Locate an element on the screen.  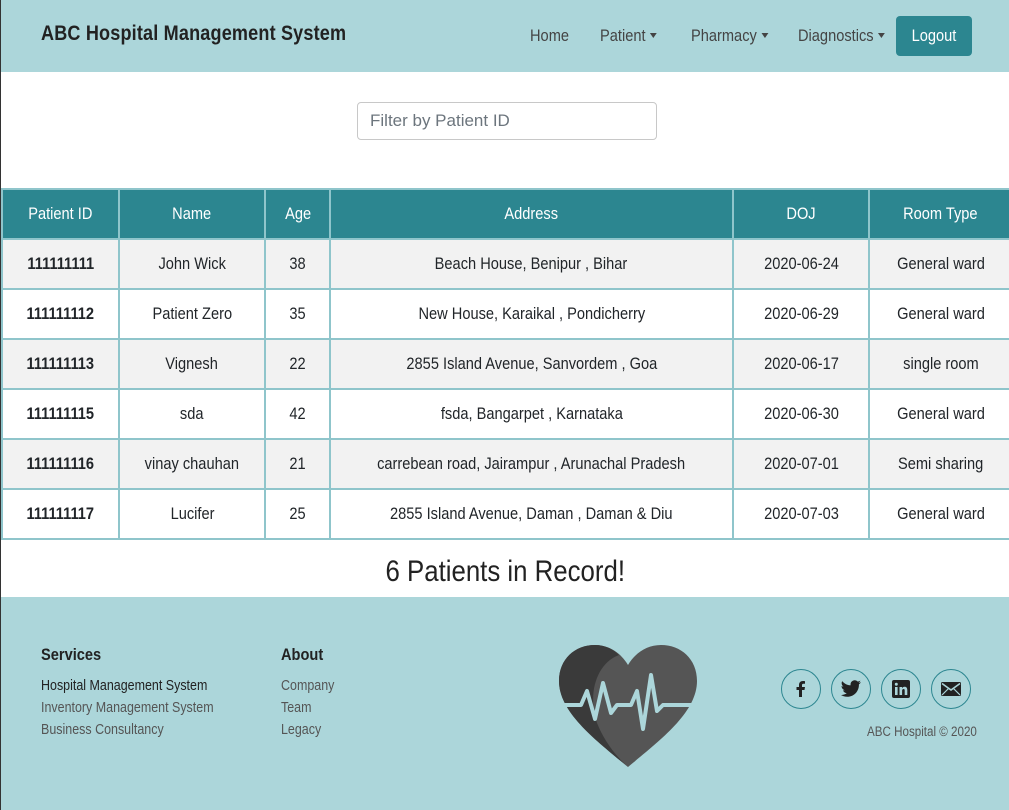
column-header: Name is located at coordinates (192, 214).